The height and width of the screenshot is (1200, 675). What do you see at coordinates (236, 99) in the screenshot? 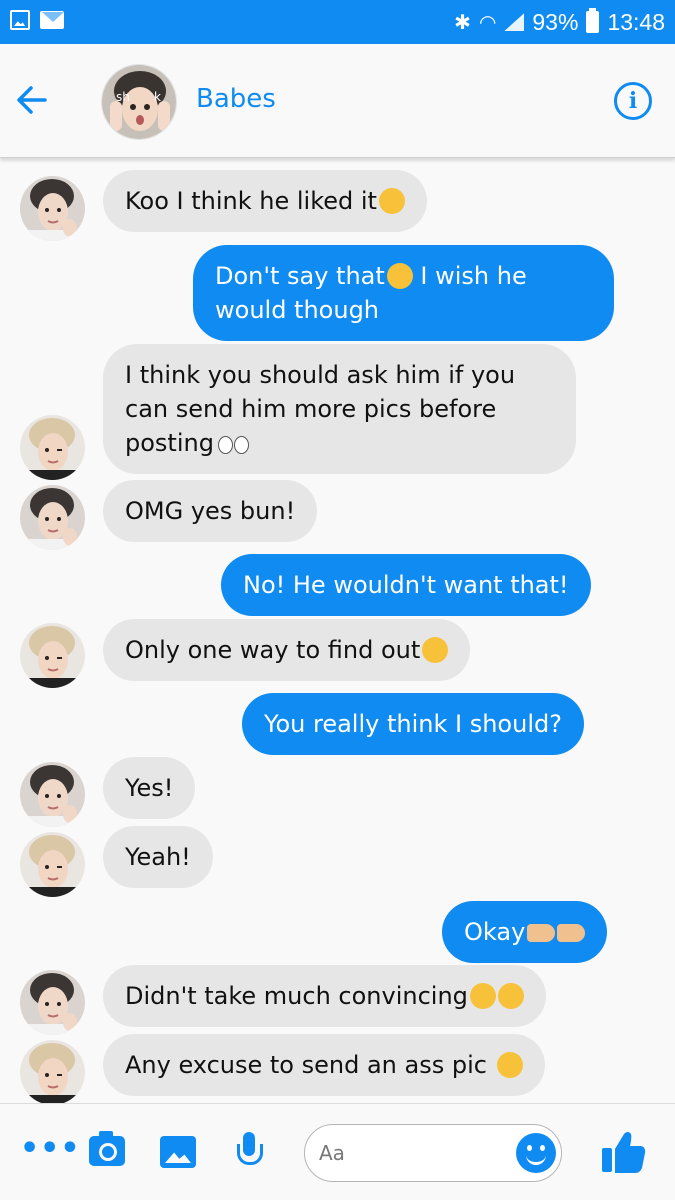
I see `contact-name: Babes` at bounding box center [236, 99].